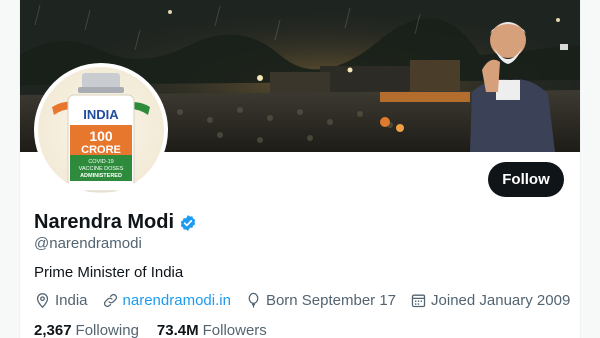 The height and width of the screenshot is (338, 600). What do you see at coordinates (101, 176) in the screenshot?
I see `avatar-subtitle-3: ADMINISTERED` at bounding box center [101, 176].